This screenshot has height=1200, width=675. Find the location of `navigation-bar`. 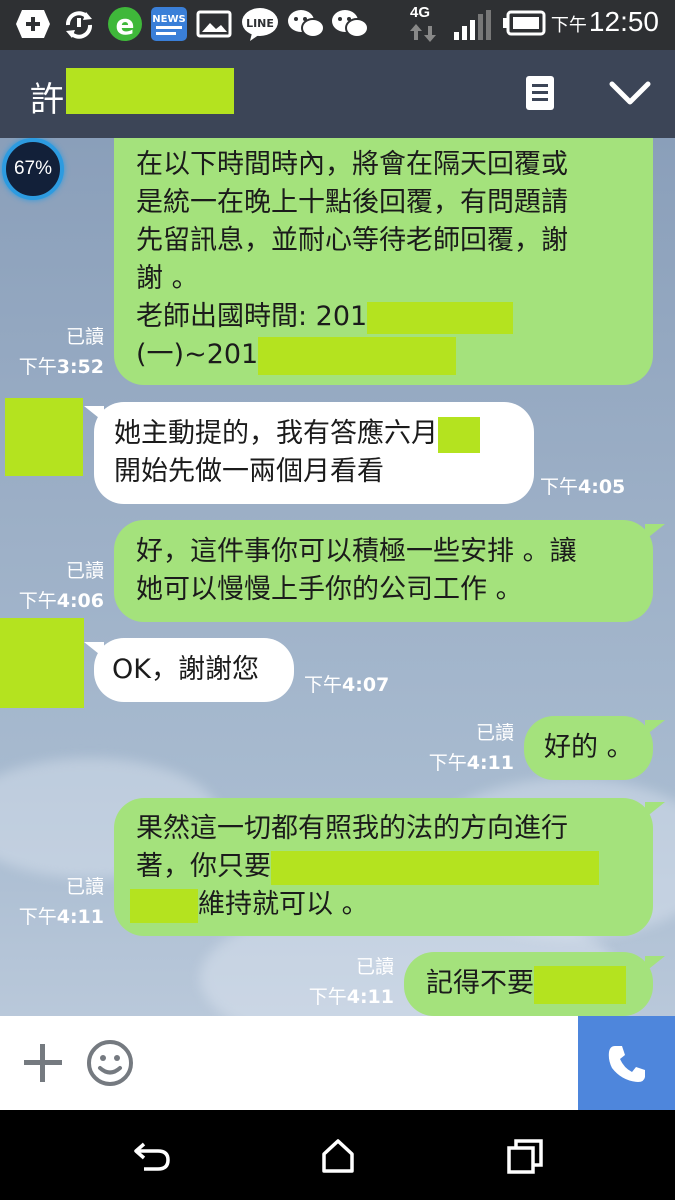

navigation-bar is located at coordinates (337, 1155).